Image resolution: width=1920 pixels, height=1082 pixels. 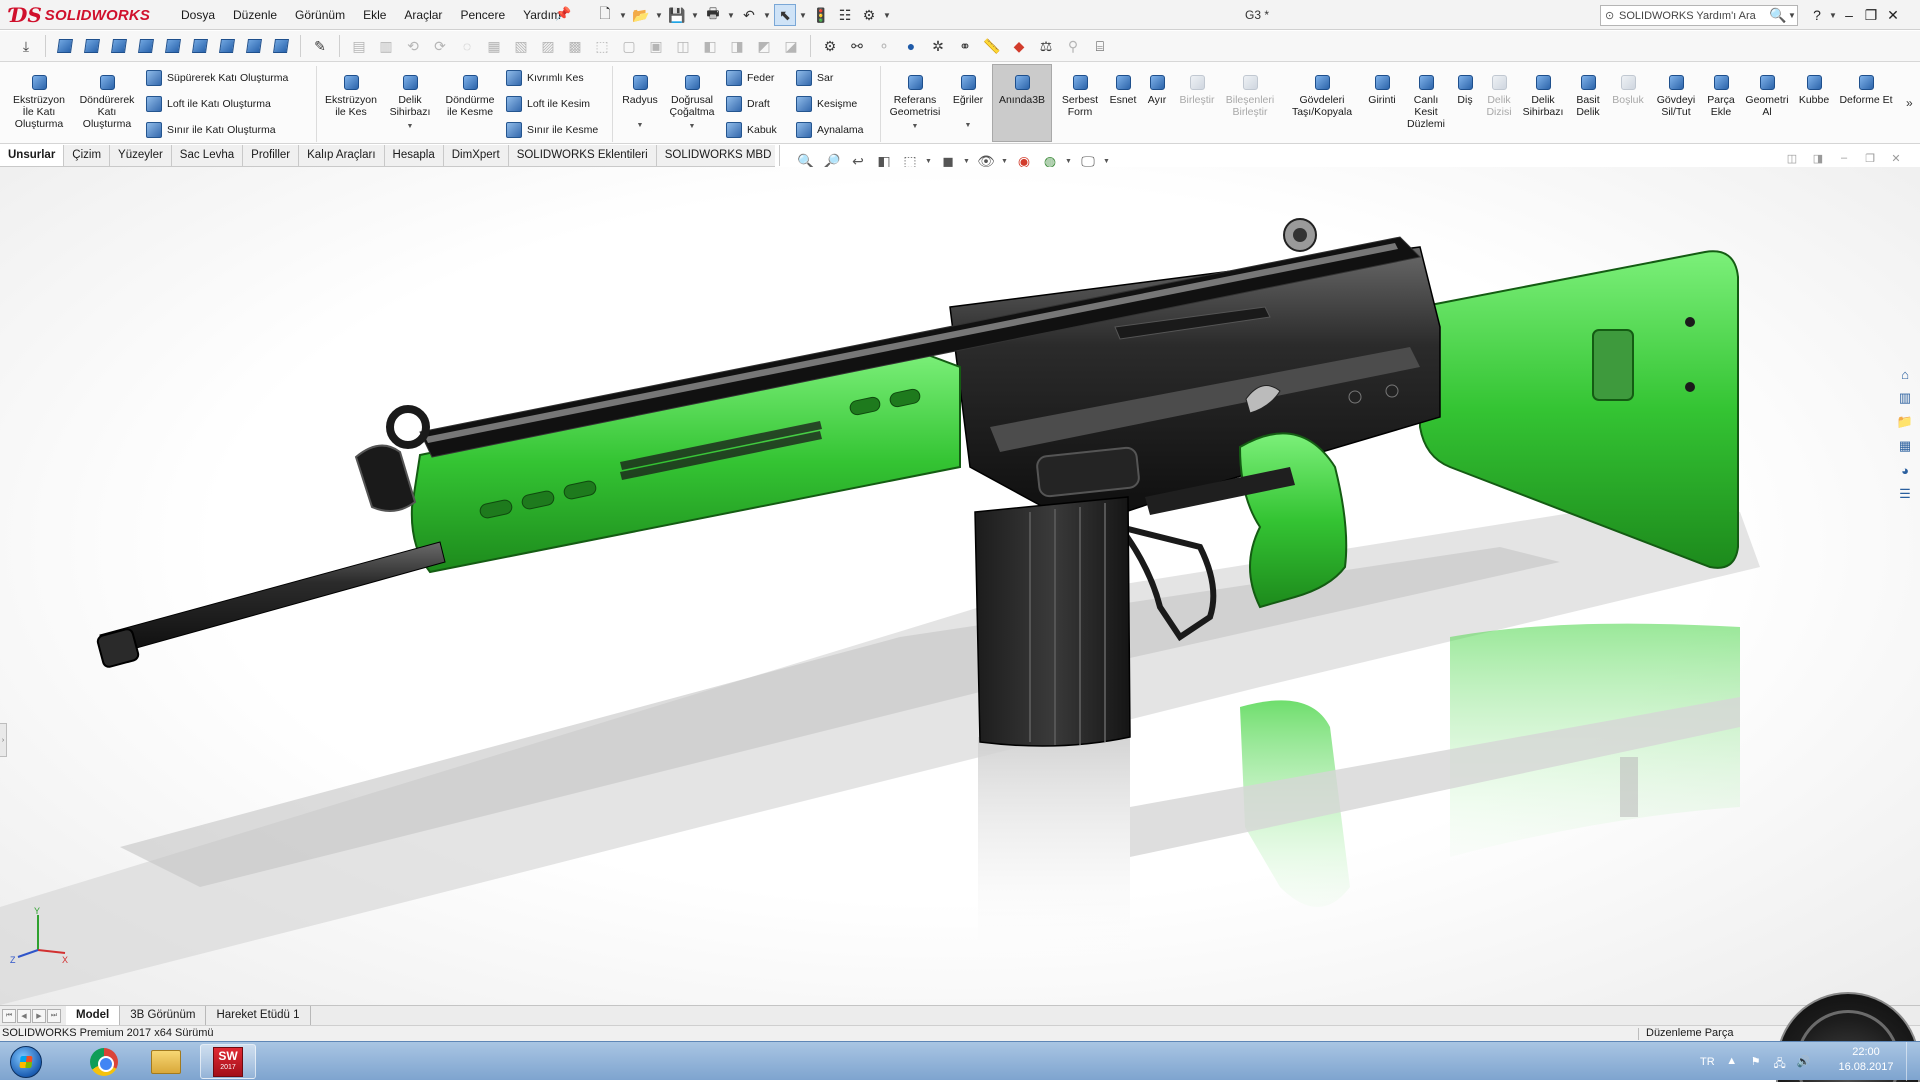 I want to click on search-dropdown-icon: ▼, so click(x=1792, y=16).